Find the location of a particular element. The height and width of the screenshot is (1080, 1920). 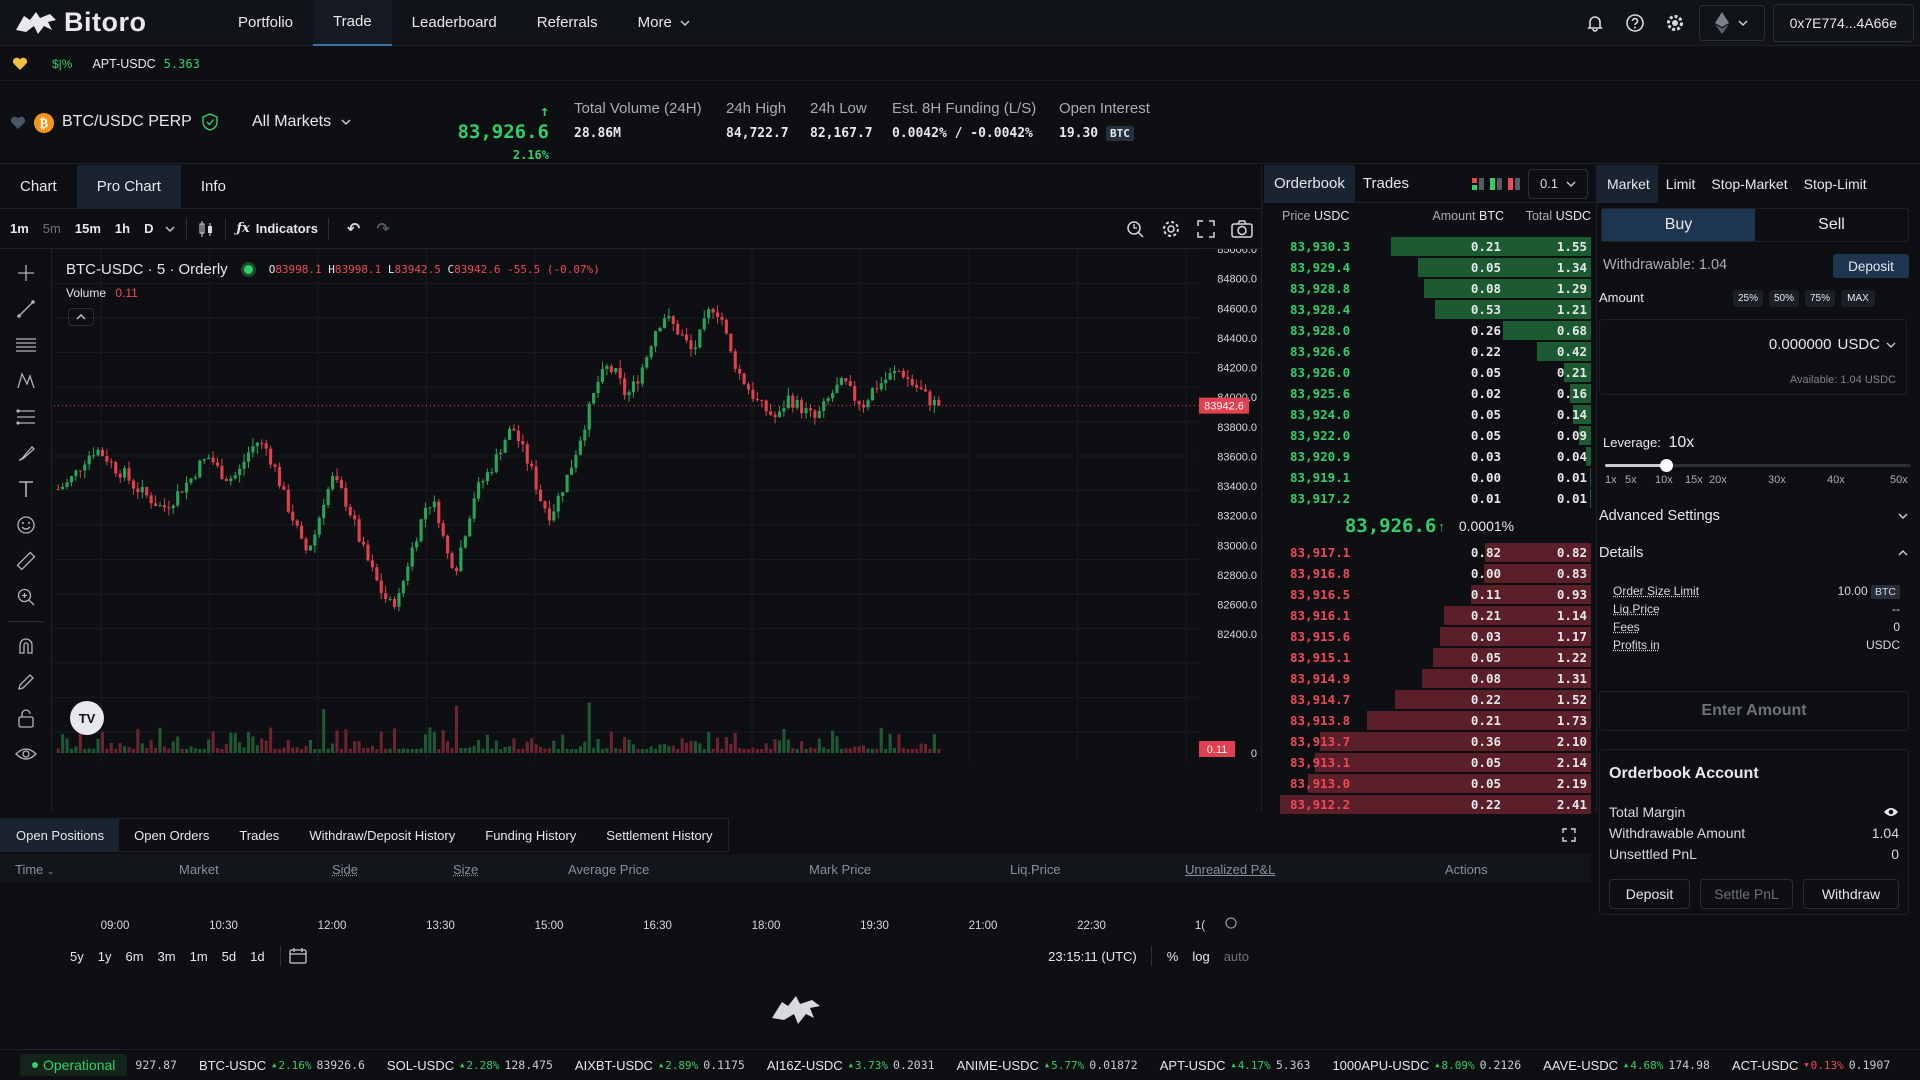

watch-symbol: APT-USDC is located at coordinates (123, 64).